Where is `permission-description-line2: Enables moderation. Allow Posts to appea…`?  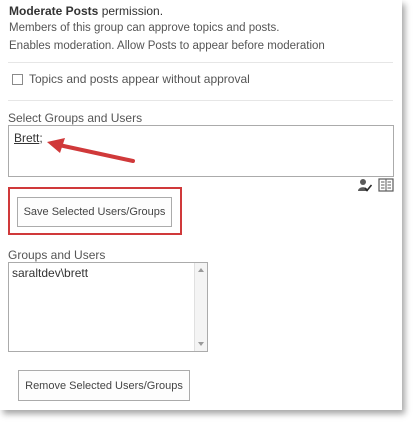 permission-description-line2: Enables moderation. Allow Posts to appea… is located at coordinates (167, 46).